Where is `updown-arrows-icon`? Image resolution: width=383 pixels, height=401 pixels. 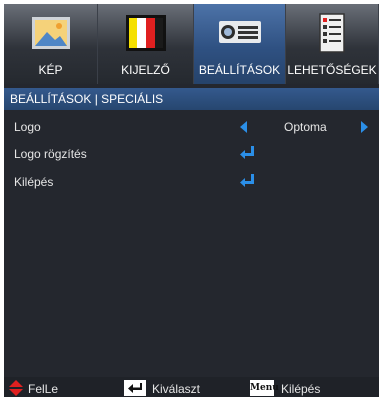 updown-arrows-icon is located at coordinates (16, 388).